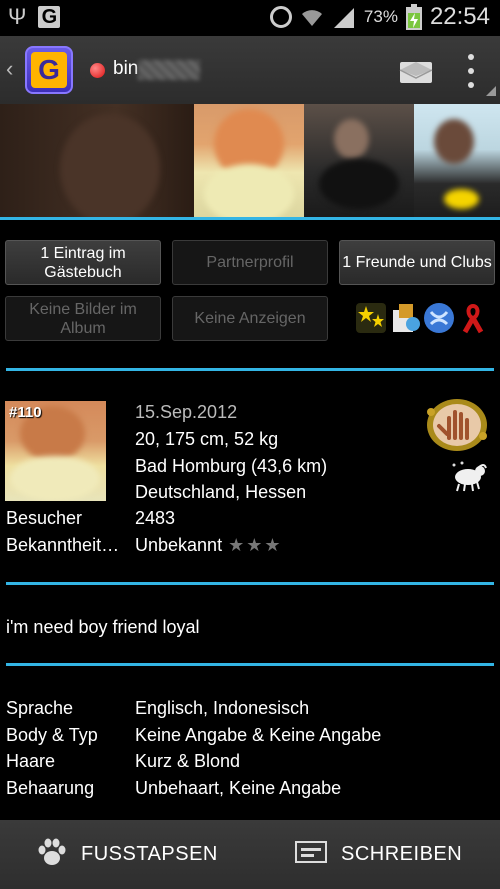 The width and height of the screenshot is (500, 889). I want to click on write-button: SCHREIBEN, so click(378, 854).